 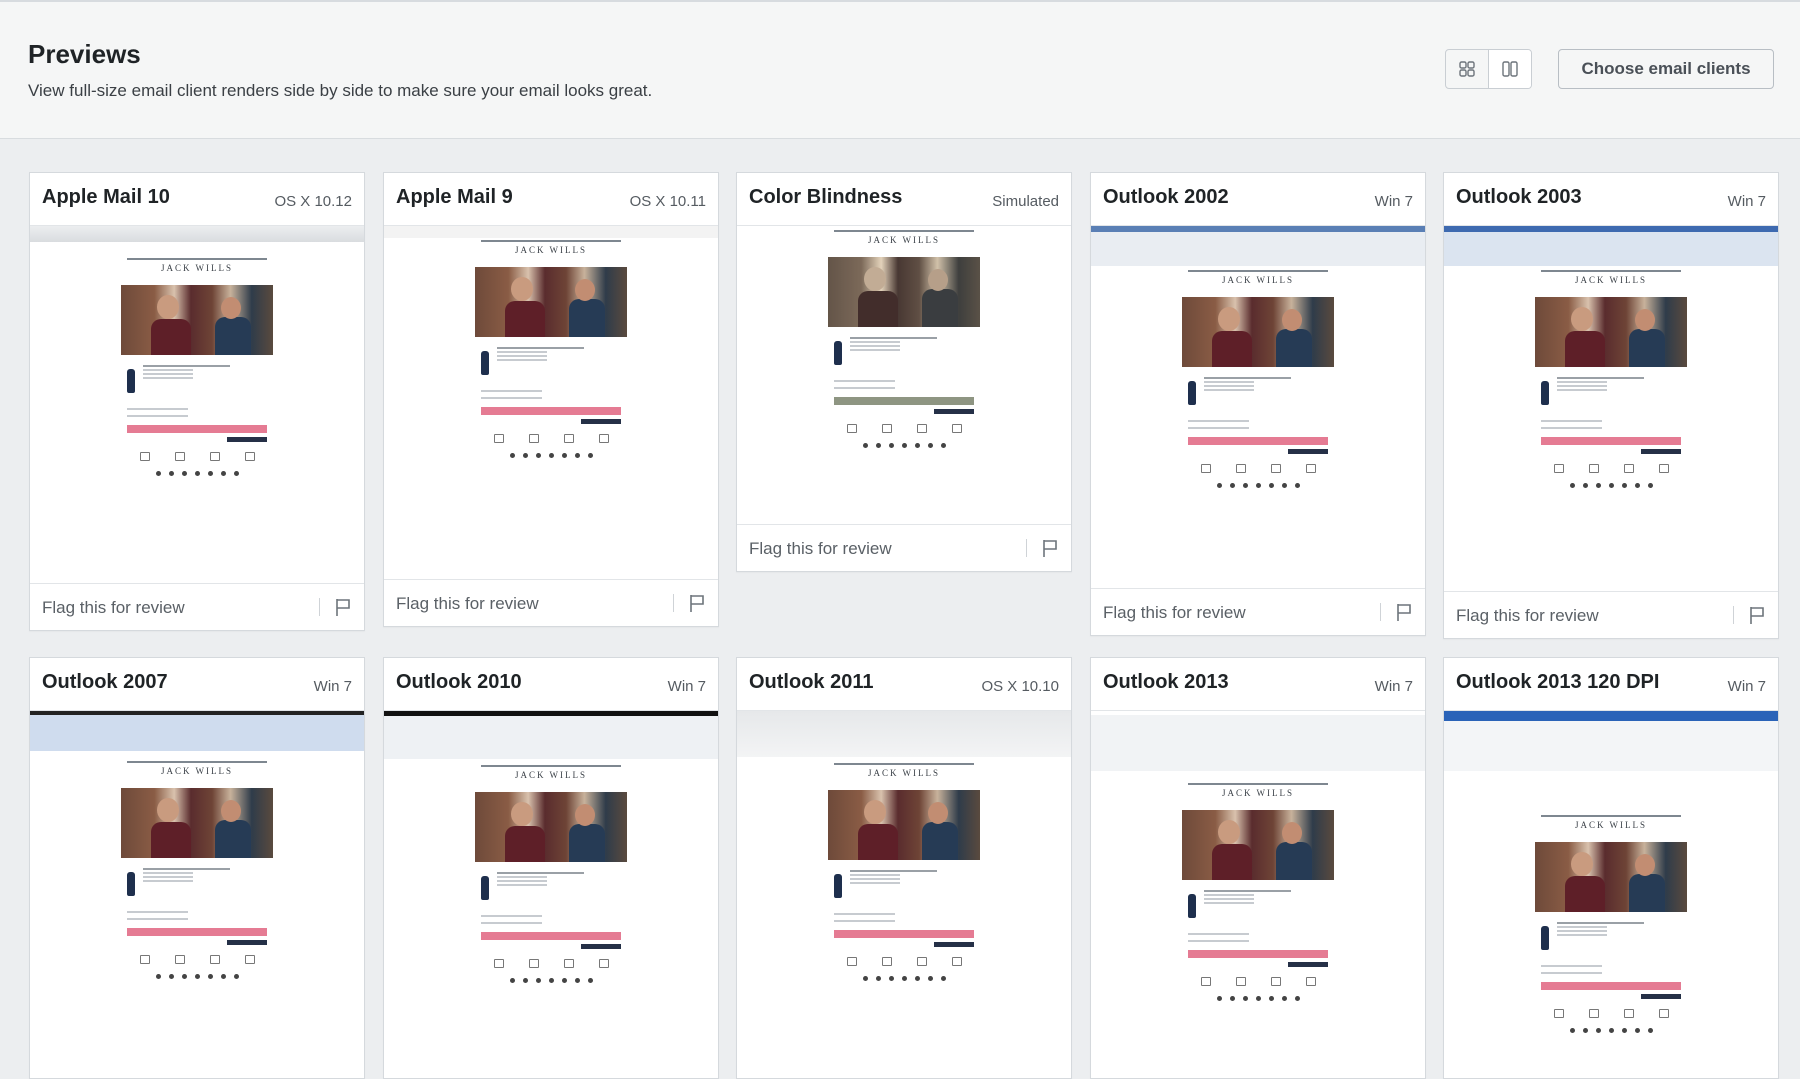 I want to click on card-header: Color Blindness Simulated, so click(x=904, y=199).